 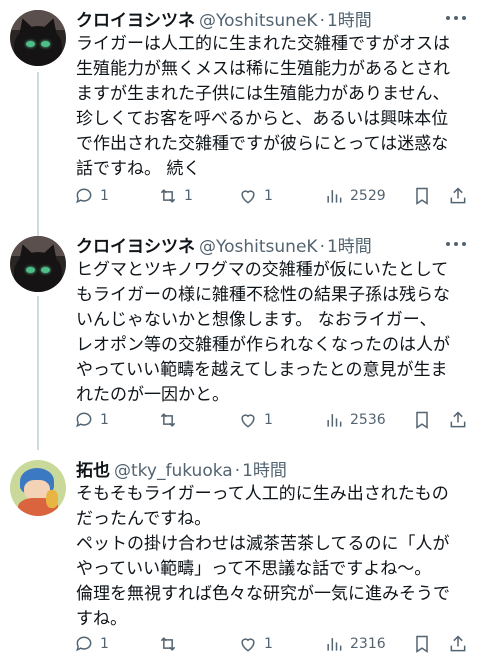 What do you see at coordinates (188, 196) in the screenshot?
I see `retweet-count: 1` at bounding box center [188, 196].